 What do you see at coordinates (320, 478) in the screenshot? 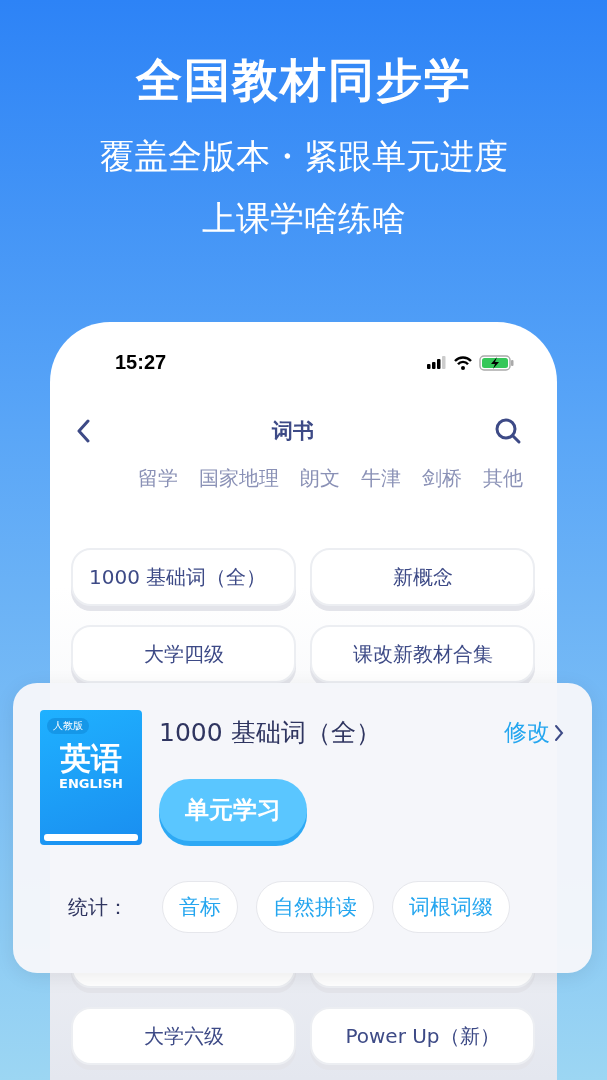
I see `category-tab: 朗文` at bounding box center [320, 478].